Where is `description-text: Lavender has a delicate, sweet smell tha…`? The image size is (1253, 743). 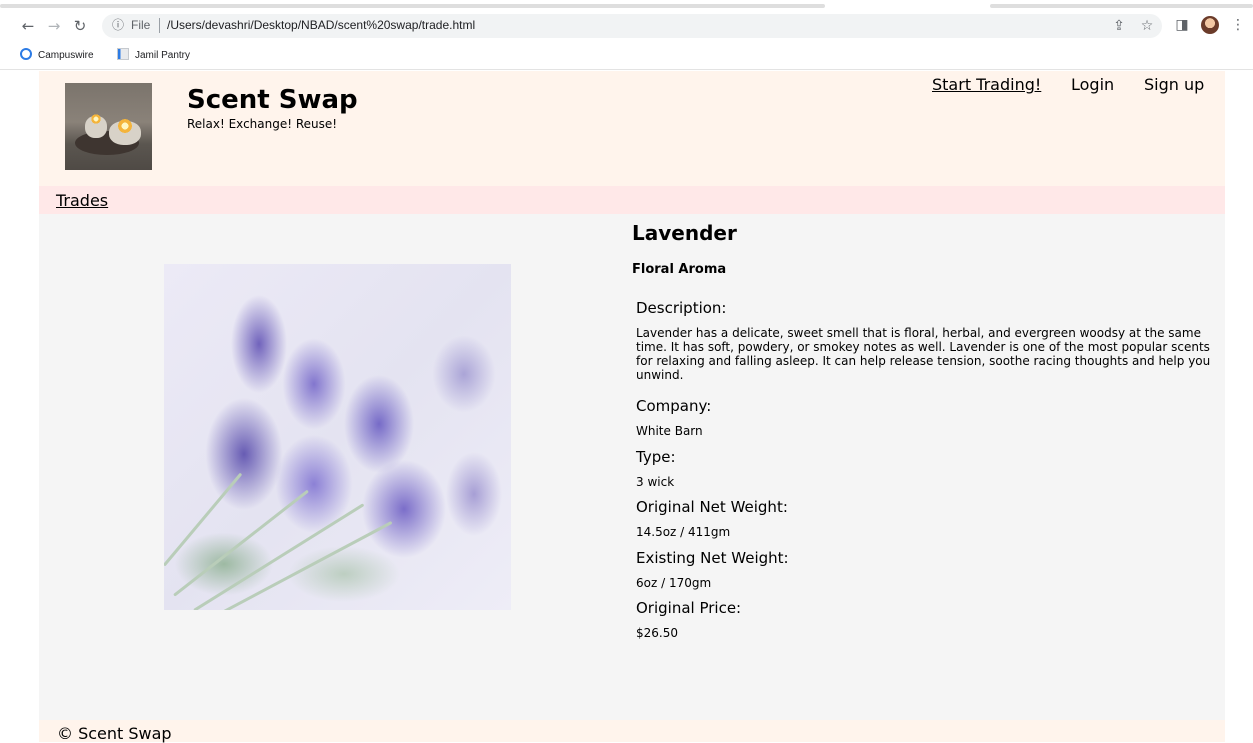
description-text: Lavender has a delicate, sweet smell tha… is located at coordinates (923, 354).